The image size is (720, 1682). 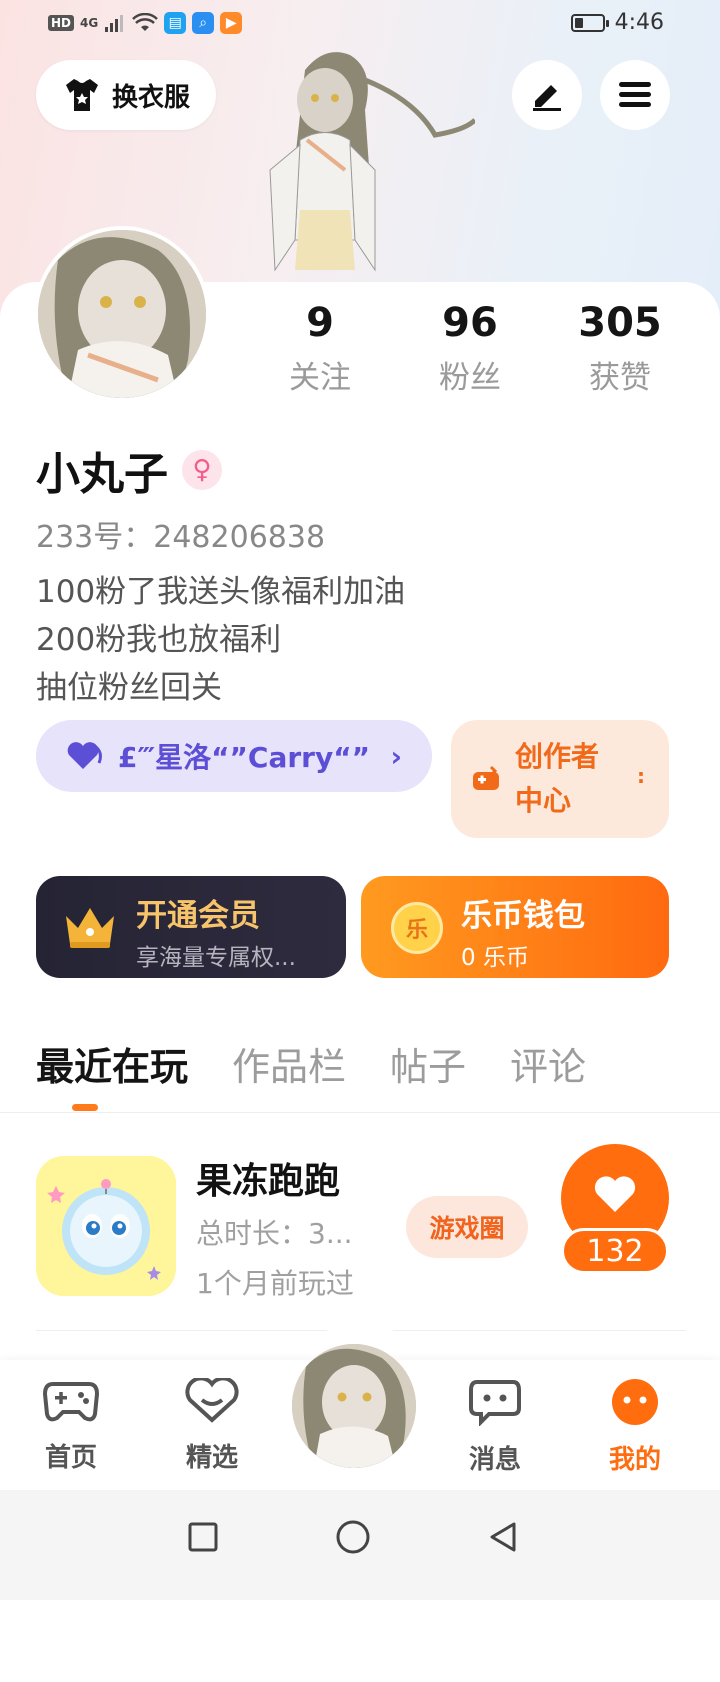 What do you see at coordinates (289, 1063) in the screenshot?
I see `tab-works: 作品栏` at bounding box center [289, 1063].